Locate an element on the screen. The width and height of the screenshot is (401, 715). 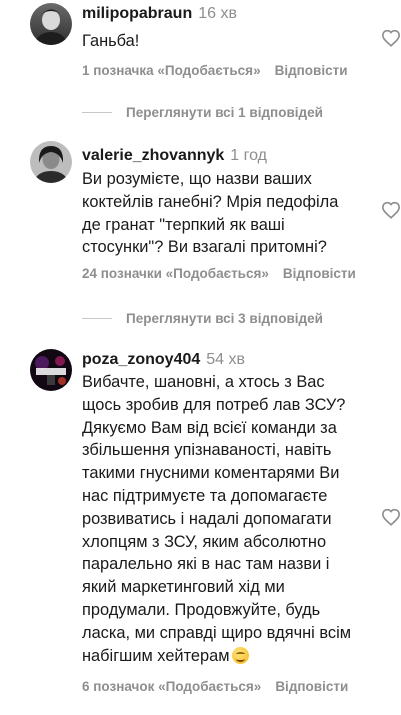
comment-username: valerie_zhovannyk is located at coordinates (153, 155).